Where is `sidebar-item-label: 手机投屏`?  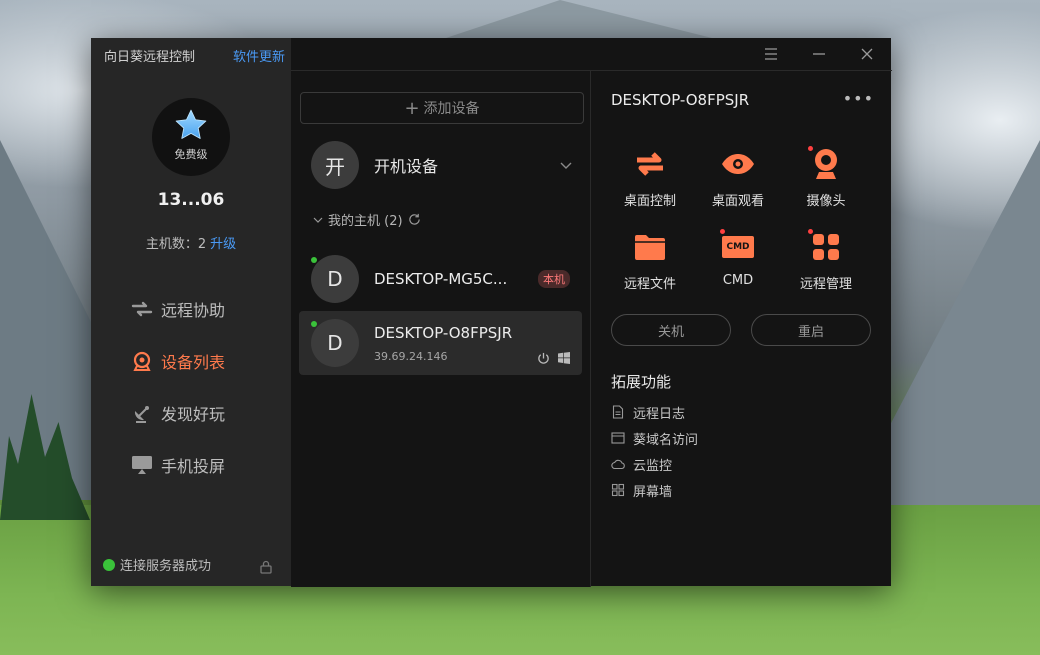 sidebar-item-label: 手机投屏 is located at coordinates (193, 466).